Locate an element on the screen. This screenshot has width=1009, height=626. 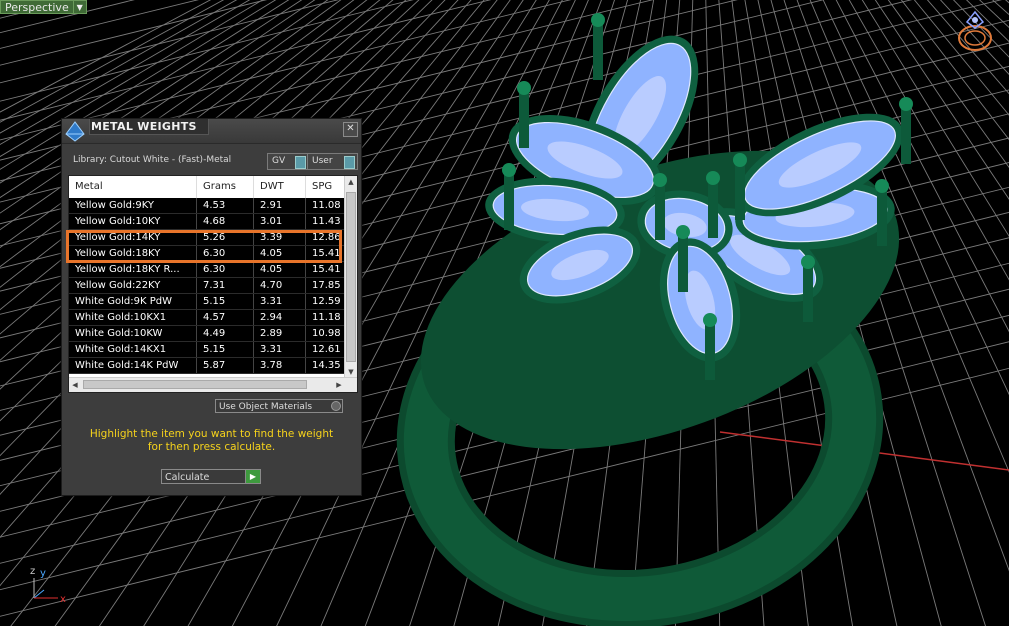
horizontal-scrollbar: ◀ ▶ is located at coordinates (213, 384).